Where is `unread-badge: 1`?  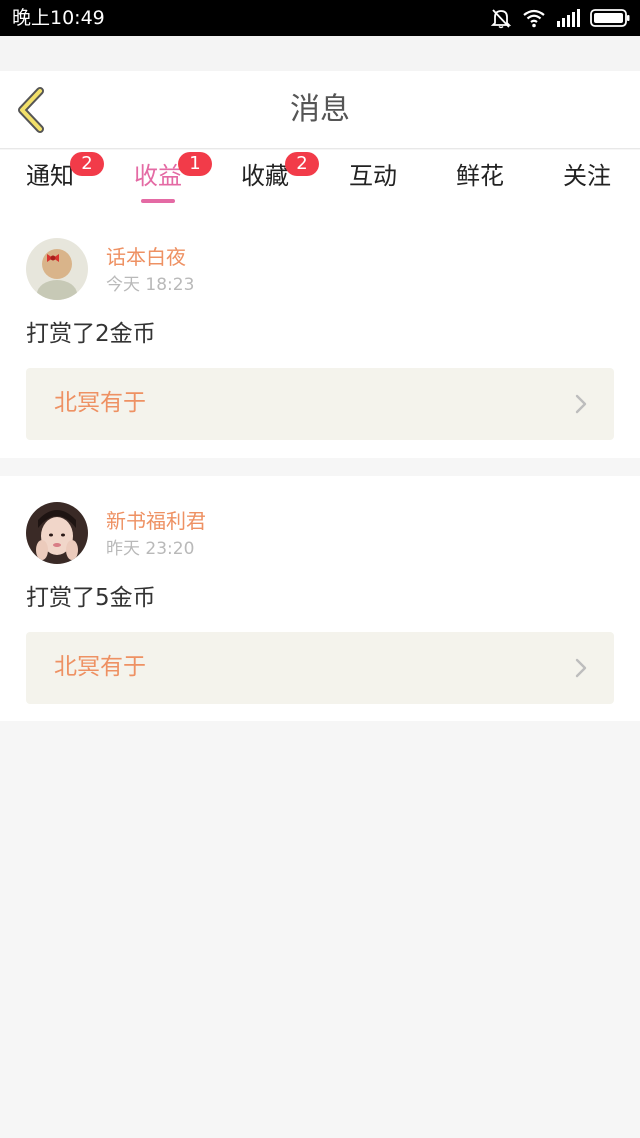
unread-badge: 1 is located at coordinates (195, 164).